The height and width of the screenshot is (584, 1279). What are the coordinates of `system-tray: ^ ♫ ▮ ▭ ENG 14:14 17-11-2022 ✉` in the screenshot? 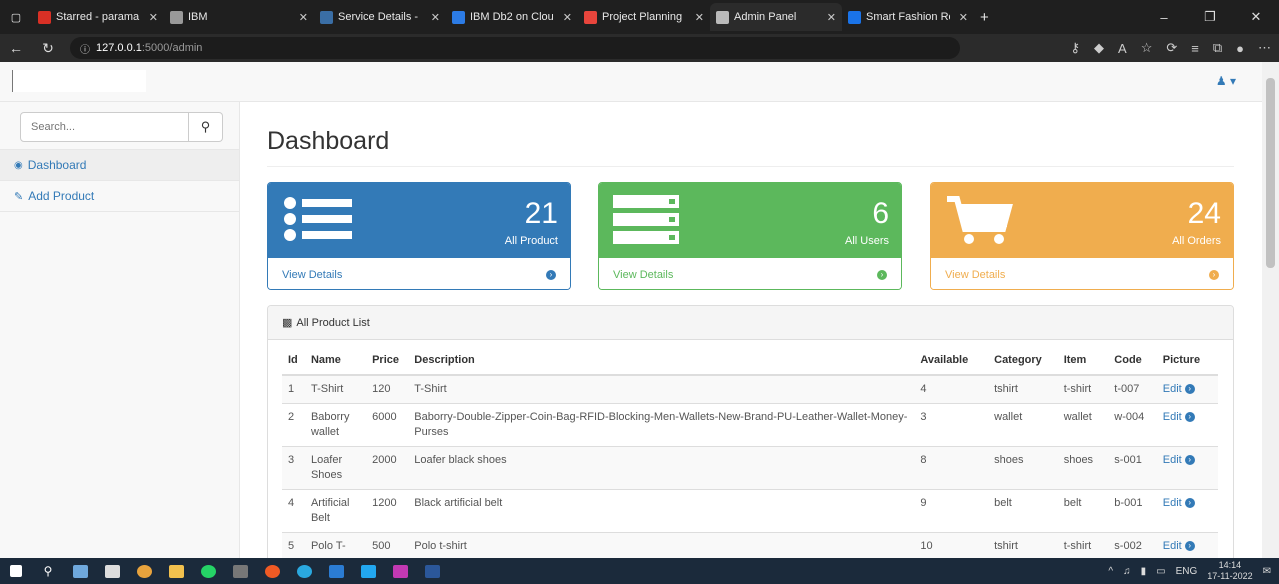 It's located at (1189, 571).